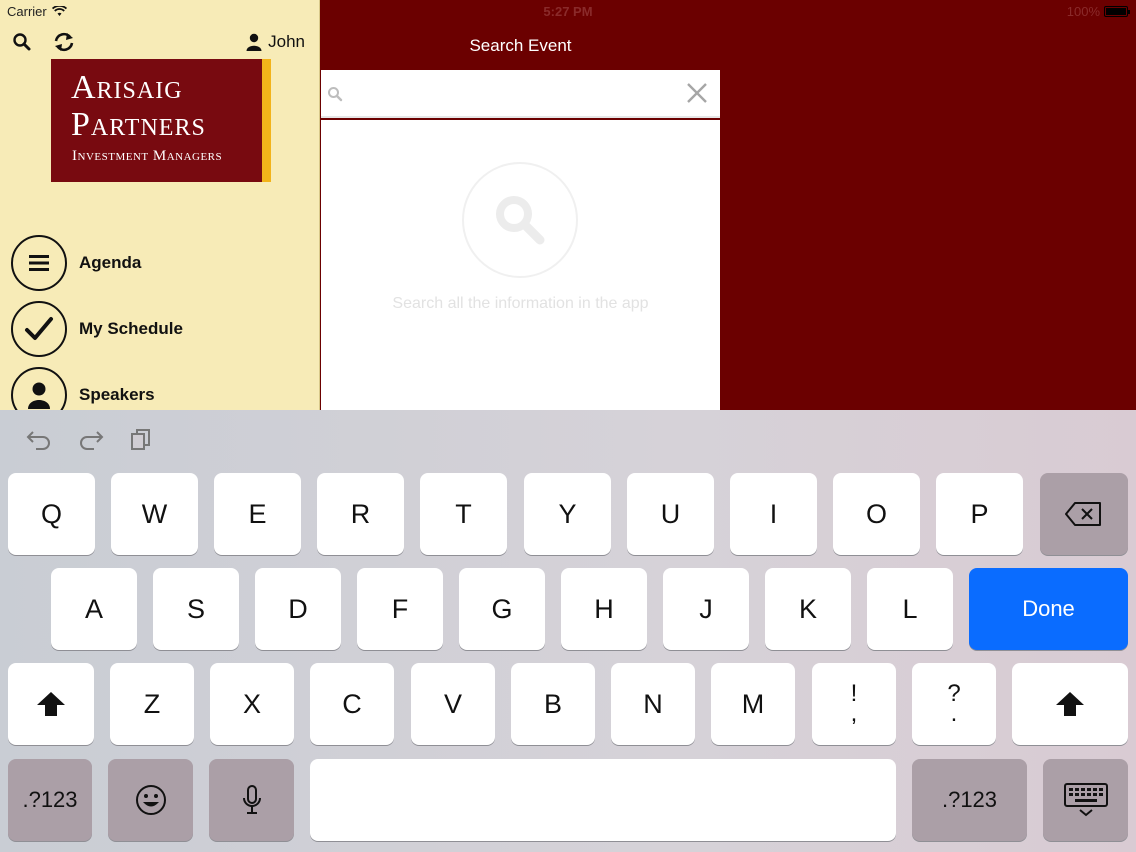 This screenshot has height=852, width=1136. I want to click on key-x: X, so click(252, 704).